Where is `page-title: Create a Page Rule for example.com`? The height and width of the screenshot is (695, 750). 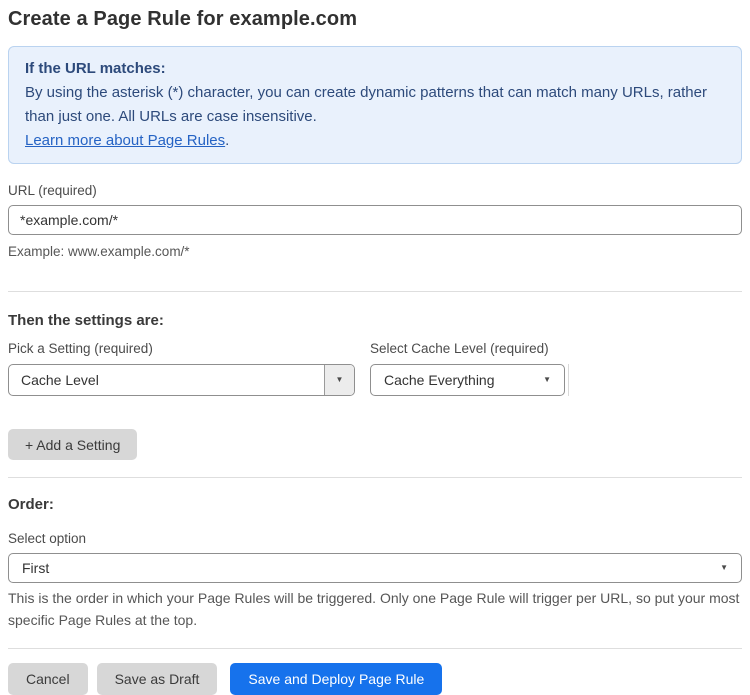
page-title: Create a Page Rule for example.com is located at coordinates (183, 19).